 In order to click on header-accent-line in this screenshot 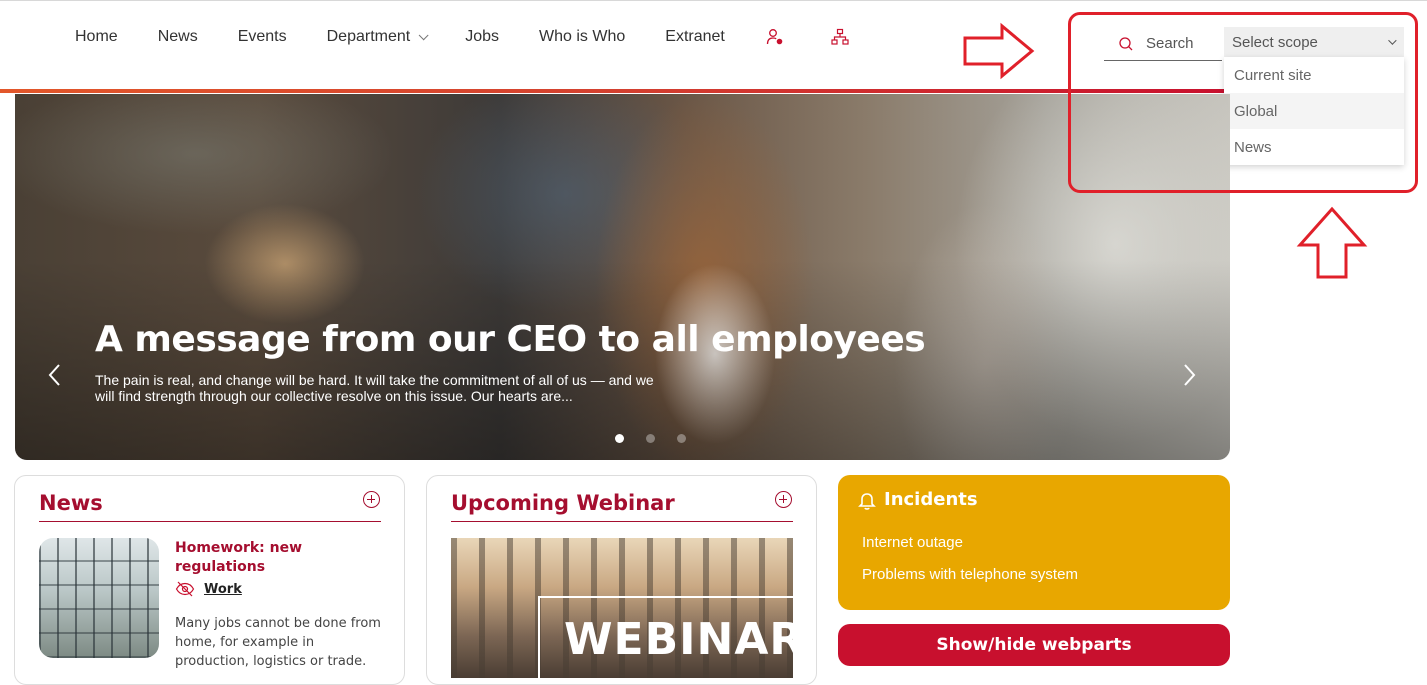, I will do `click(620, 91)`.